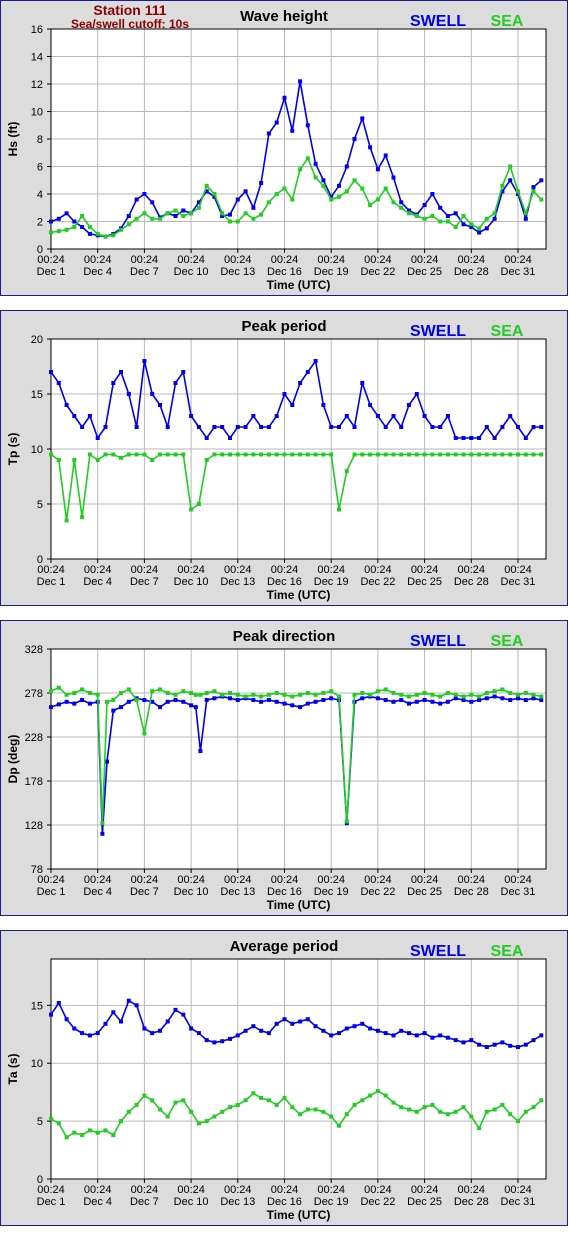  What do you see at coordinates (284, 636) in the screenshot?
I see `chart-title: Peak direction` at bounding box center [284, 636].